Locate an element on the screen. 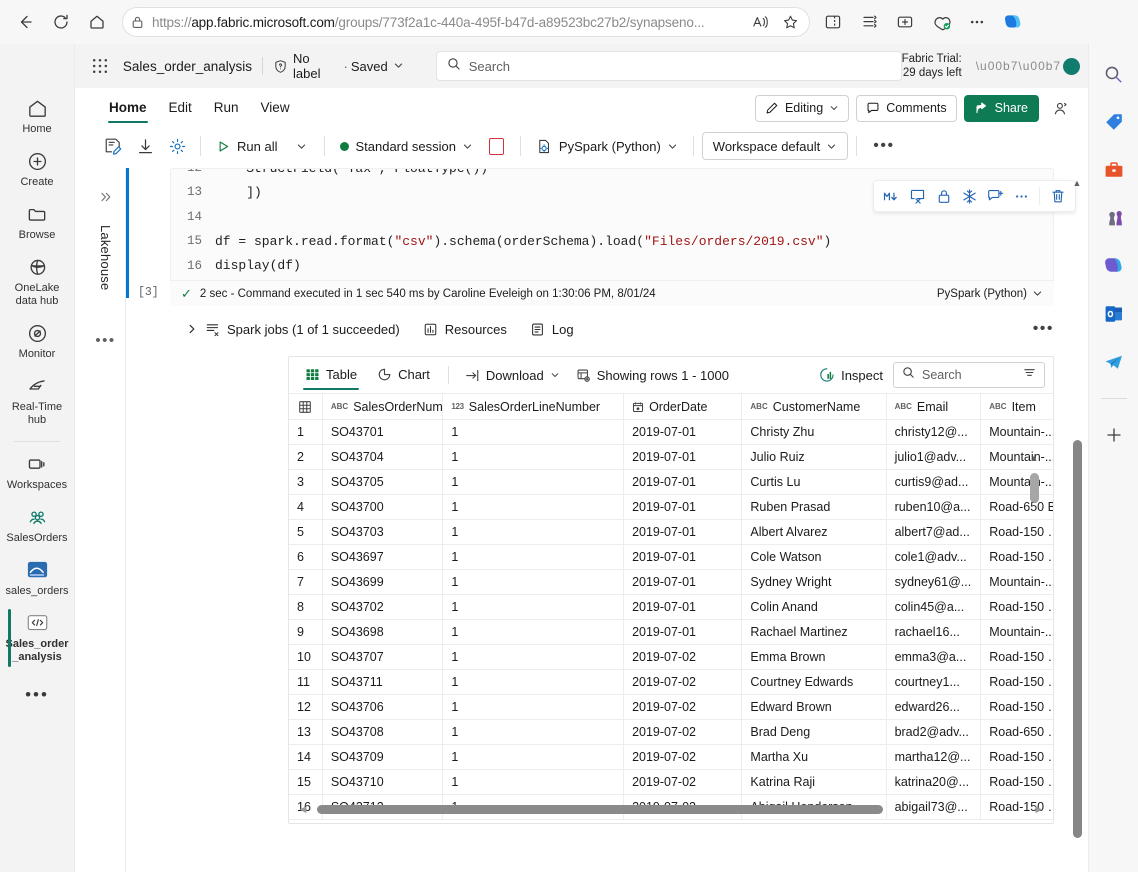  presence-status: \u00b7\u00b7 is located at coordinates (1028, 66).